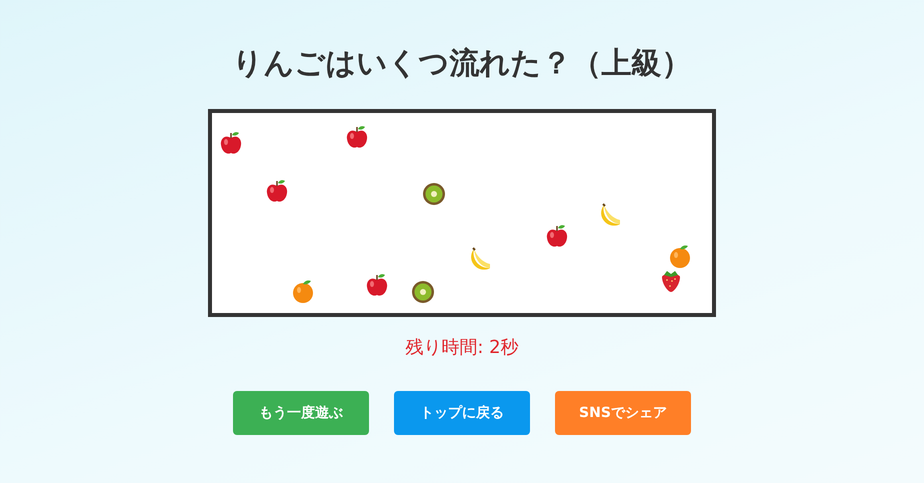 The width and height of the screenshot is (924, 483). What do you see at coordinates (462, 64) in the screenshot?
I see `page-title: りんごはいくつ流れた？（上級）` at bounding box center [462, 64].